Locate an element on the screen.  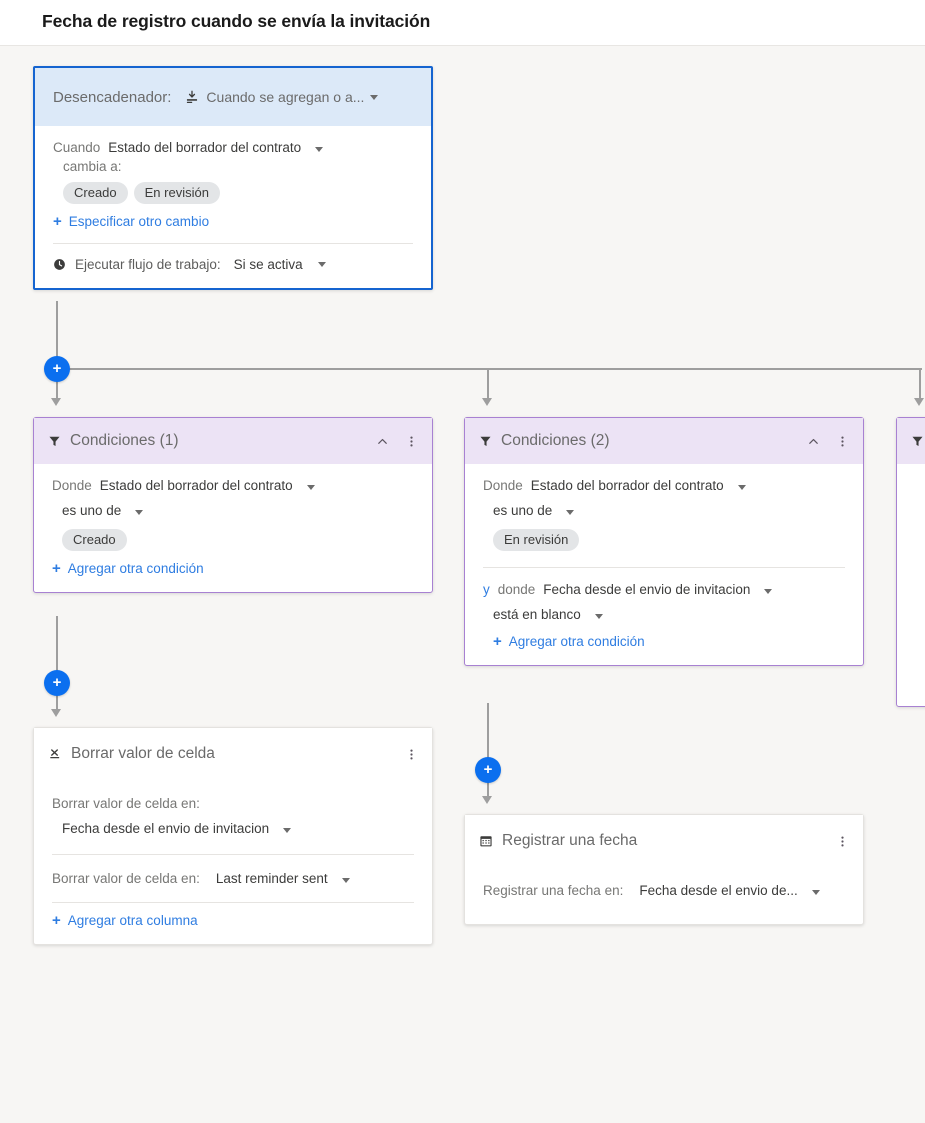
arrowhead-record-date is located at coordinates (487, 800).